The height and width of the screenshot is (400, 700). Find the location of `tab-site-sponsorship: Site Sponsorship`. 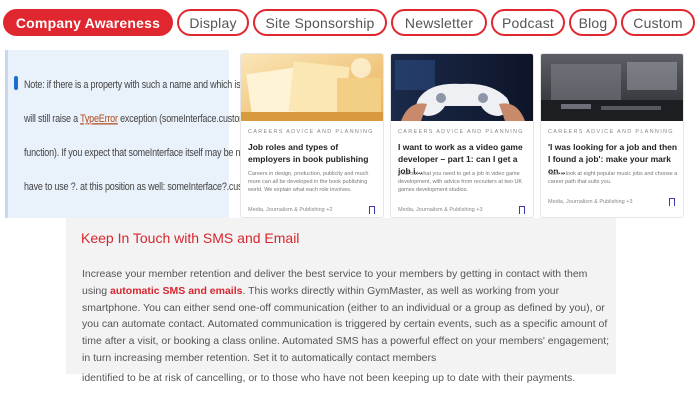

tab-site-sponsorship: Site Sponsorship is located at coordinates (320, 22).